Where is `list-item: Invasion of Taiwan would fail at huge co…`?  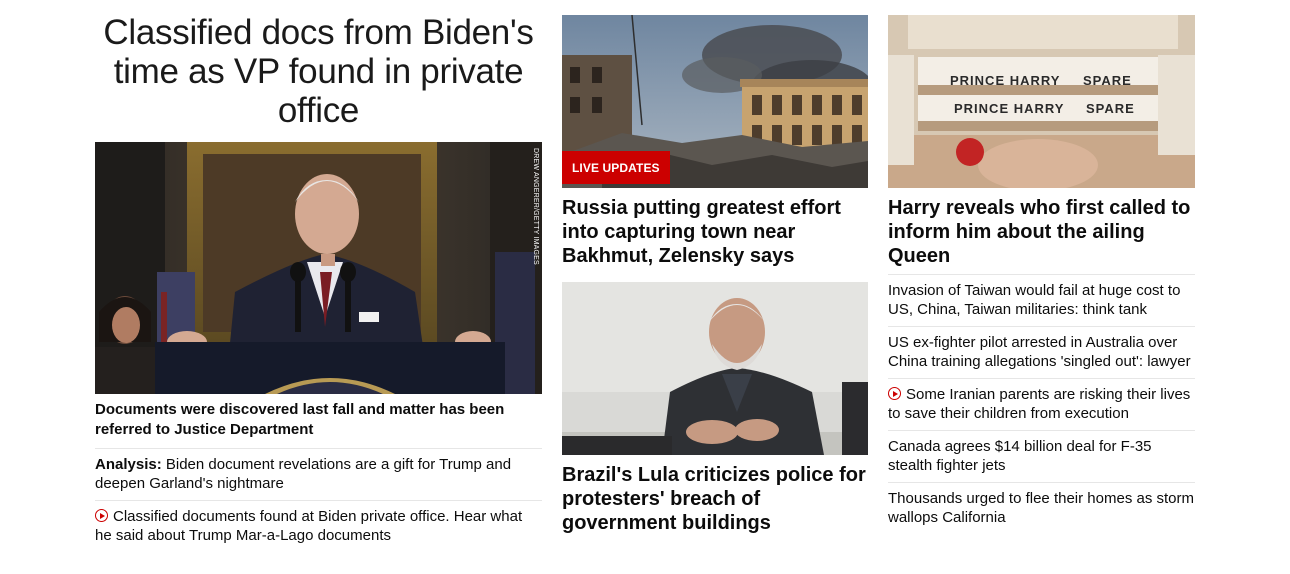 list-item: Invasion of Taiwan would fail at huge co… is located at coordinates (1041, 300).